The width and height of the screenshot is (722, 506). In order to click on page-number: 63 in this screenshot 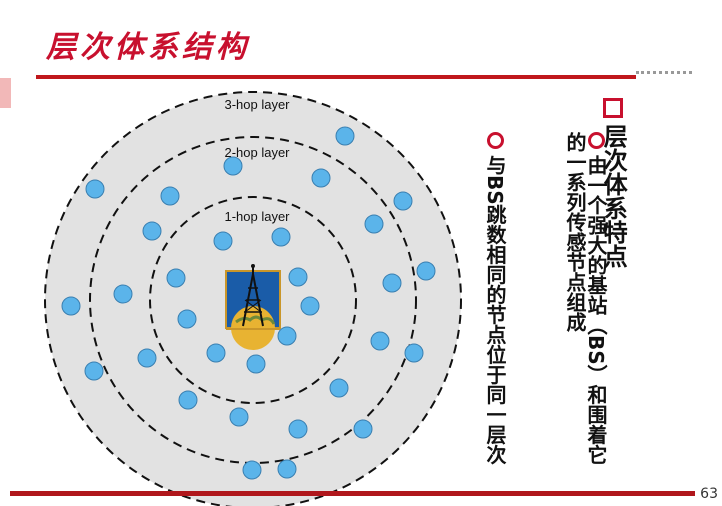, I will do `click(709, 494)`.